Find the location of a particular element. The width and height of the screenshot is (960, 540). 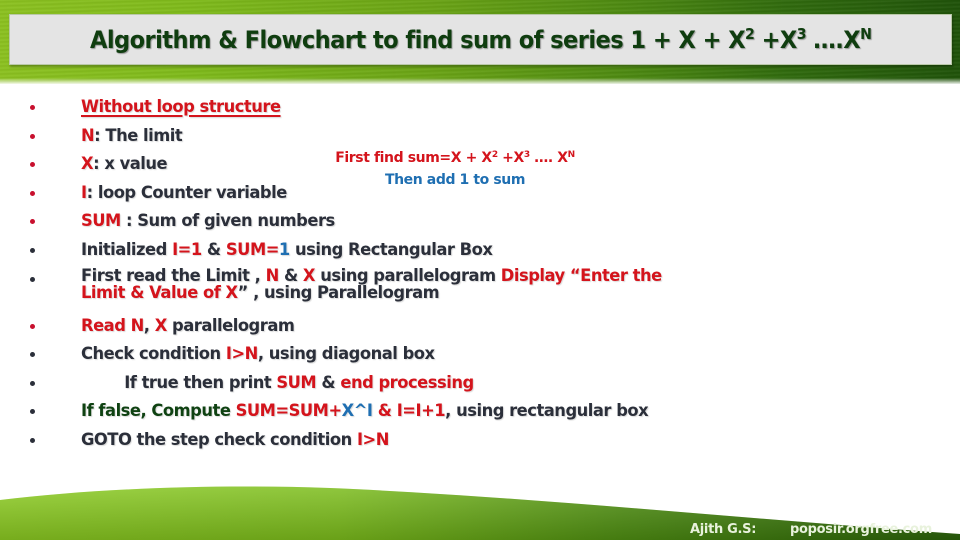

var-name: X is located at coordinates (87, 164).